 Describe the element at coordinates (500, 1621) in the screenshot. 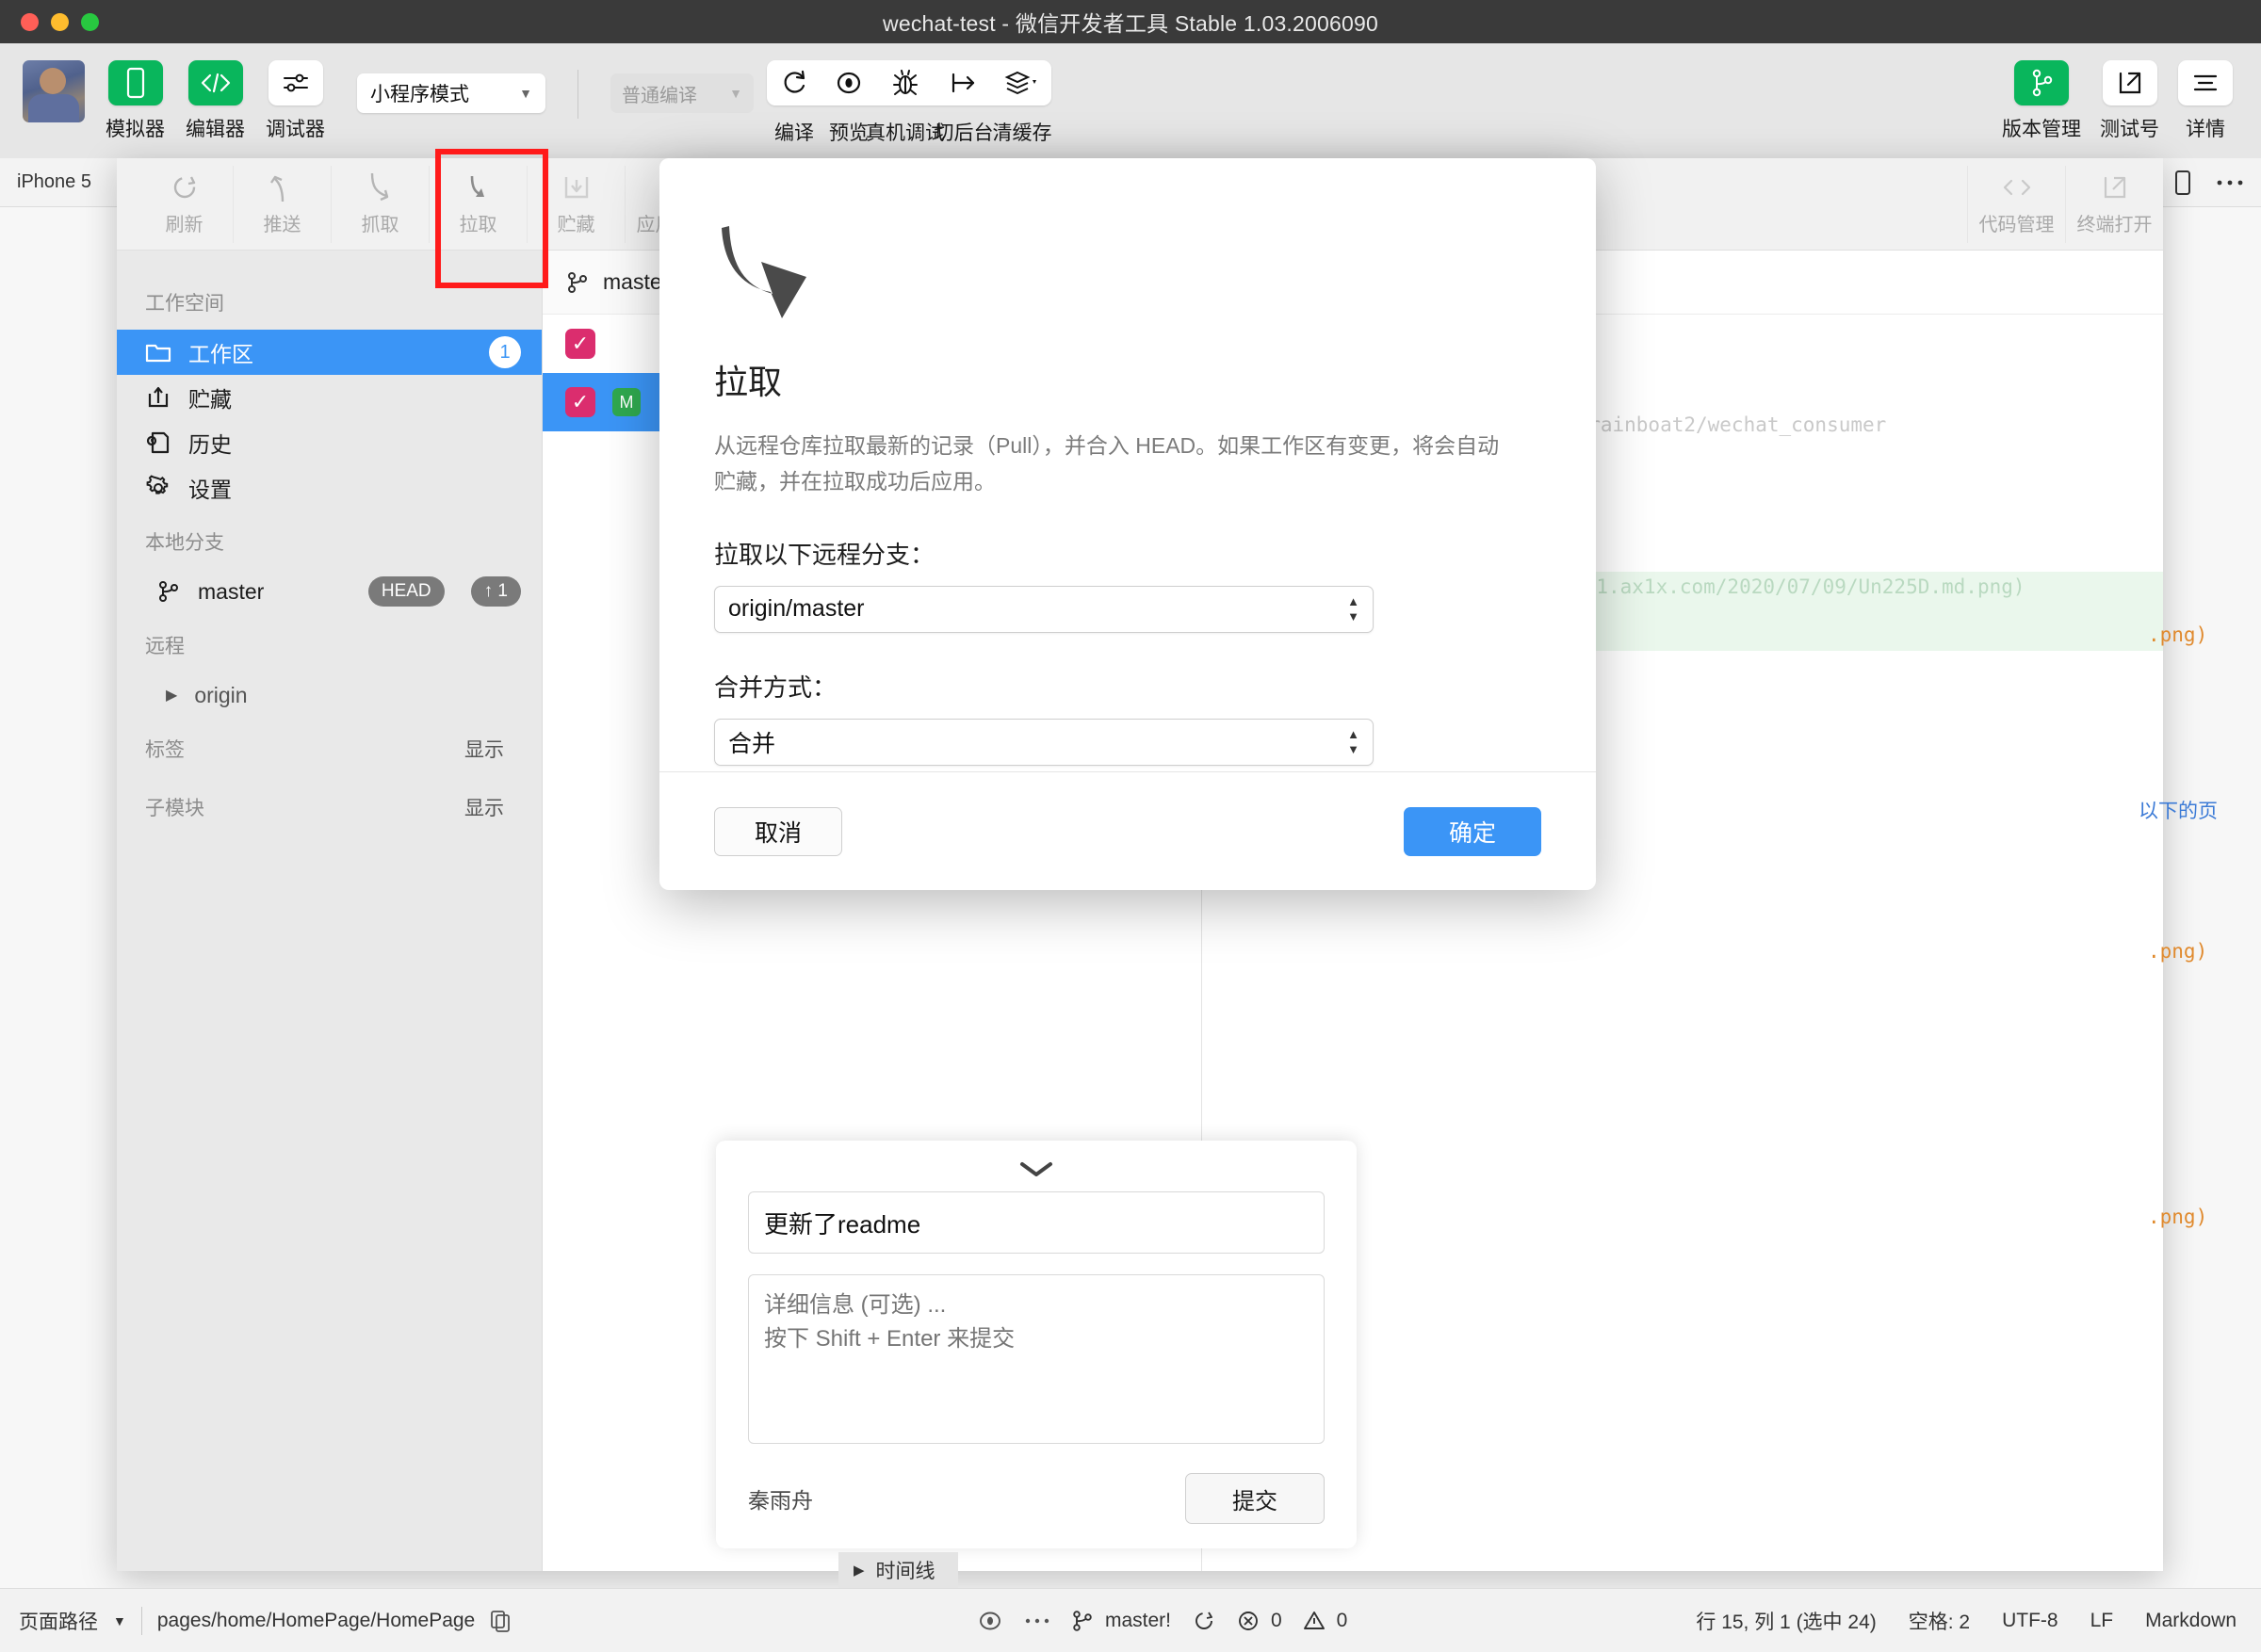

I see `copy-icon` at that location.